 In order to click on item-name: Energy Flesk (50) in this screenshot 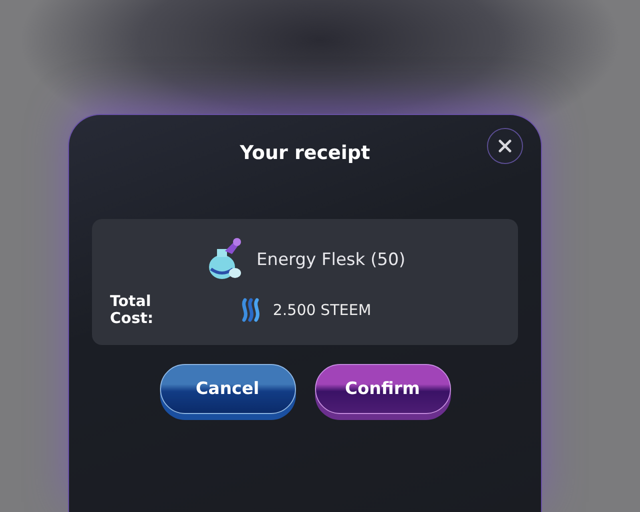, I will do `click(331, 260)`.